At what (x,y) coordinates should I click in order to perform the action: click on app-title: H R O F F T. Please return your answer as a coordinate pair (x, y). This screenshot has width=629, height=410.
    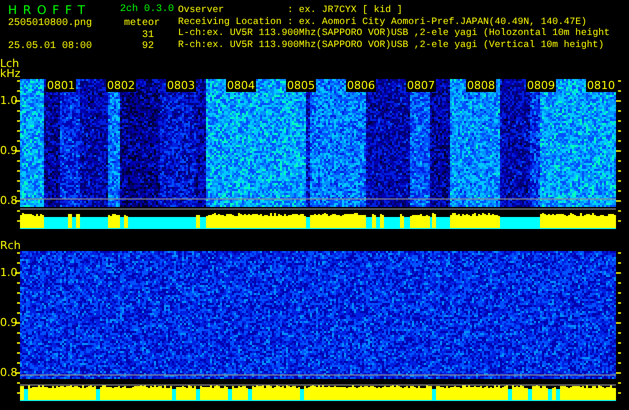
    Looking at the image, I should click on (48, 10).